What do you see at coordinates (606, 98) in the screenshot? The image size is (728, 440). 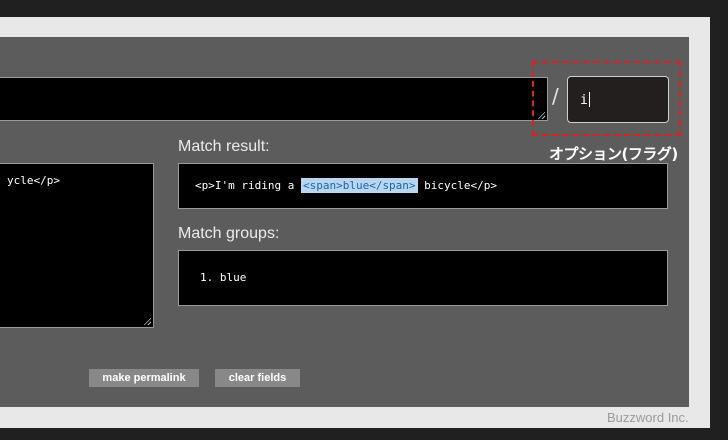 I see `annotation-highlight-box` at bounding box center [606, 98].